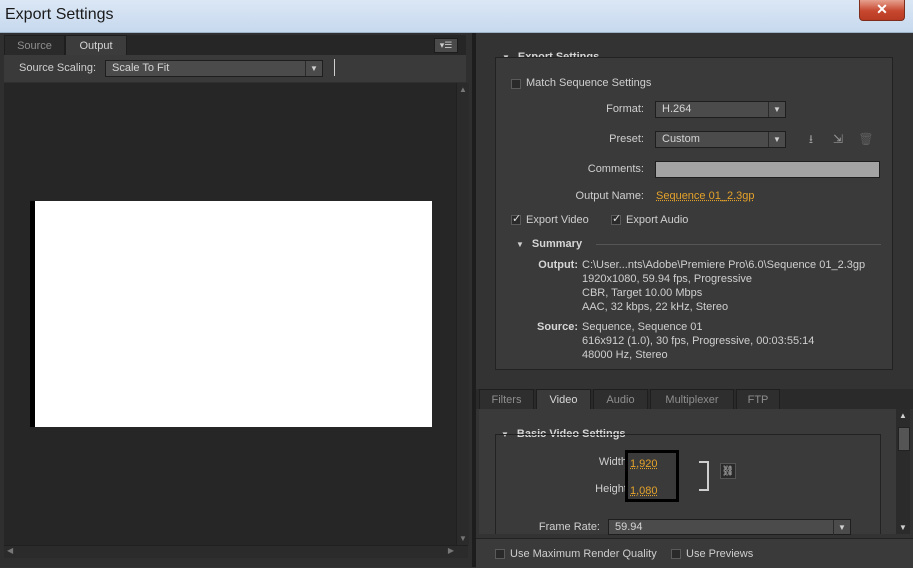  I want to click on summary-rule, so click(738, 244).